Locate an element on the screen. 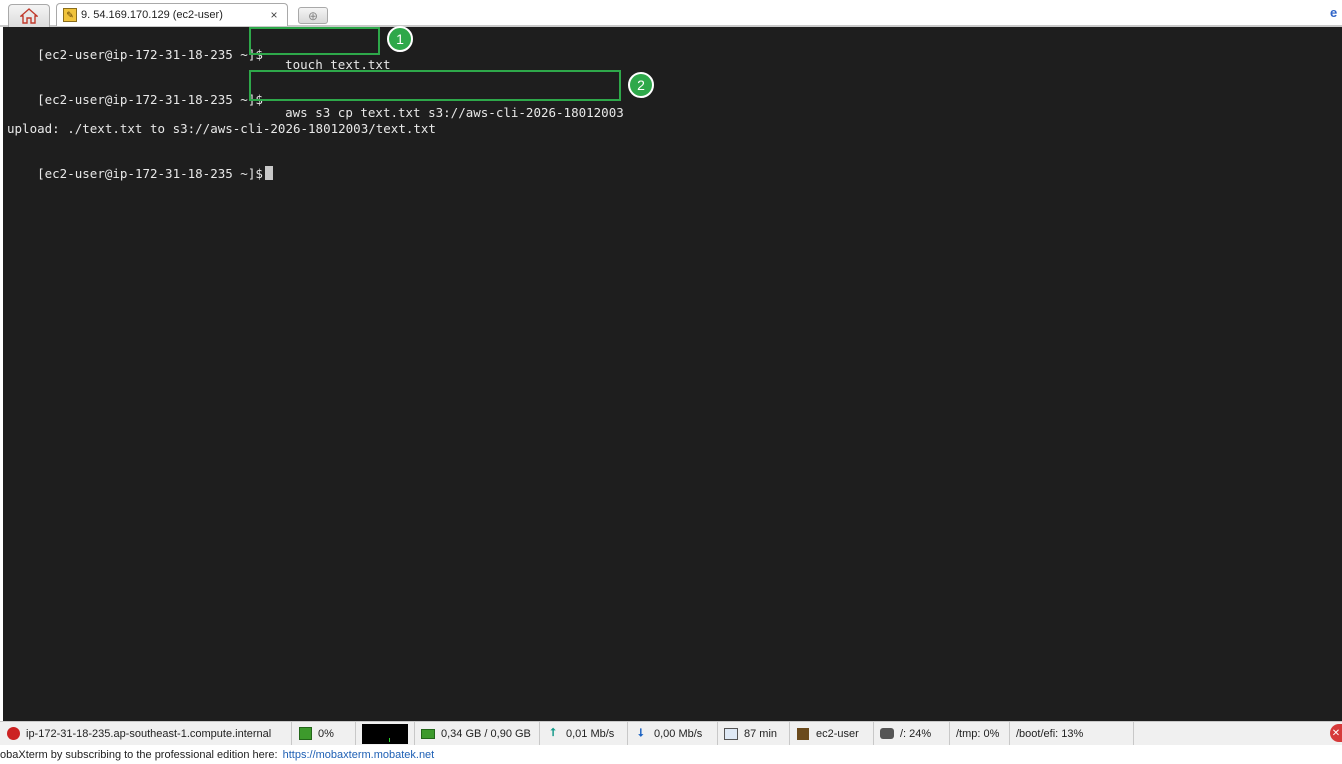 Image resolution: width=1342 pixels, height=764 pixels. cpu-graph is located at coordinates (385, 733).